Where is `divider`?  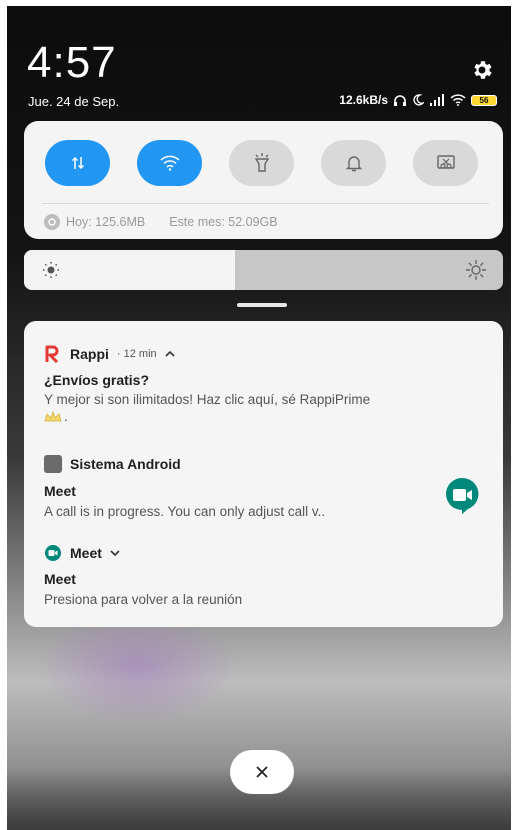 divider is located at coordinates (265, 203).